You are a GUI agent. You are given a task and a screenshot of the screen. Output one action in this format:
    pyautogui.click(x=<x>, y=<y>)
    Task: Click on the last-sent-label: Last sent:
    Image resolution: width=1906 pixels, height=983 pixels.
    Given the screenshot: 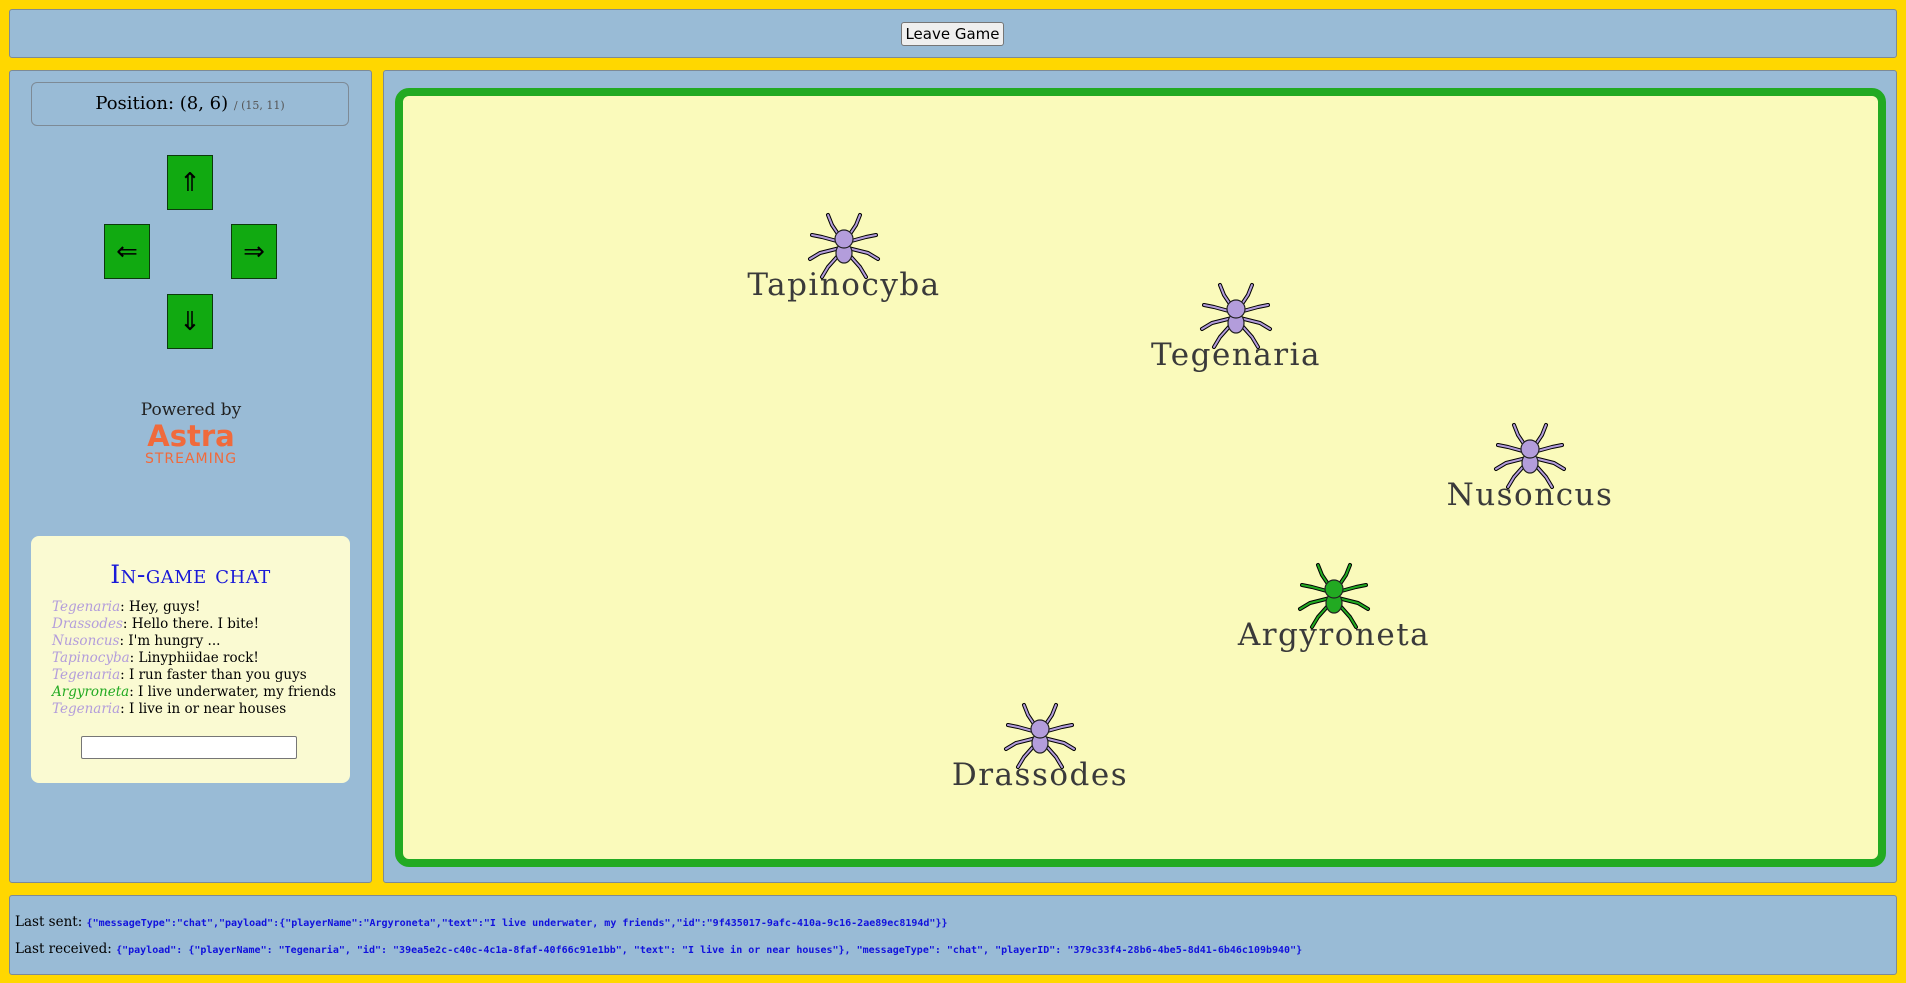 What is the action you would take?
    pyautogui.click(x=49, y=922)
    